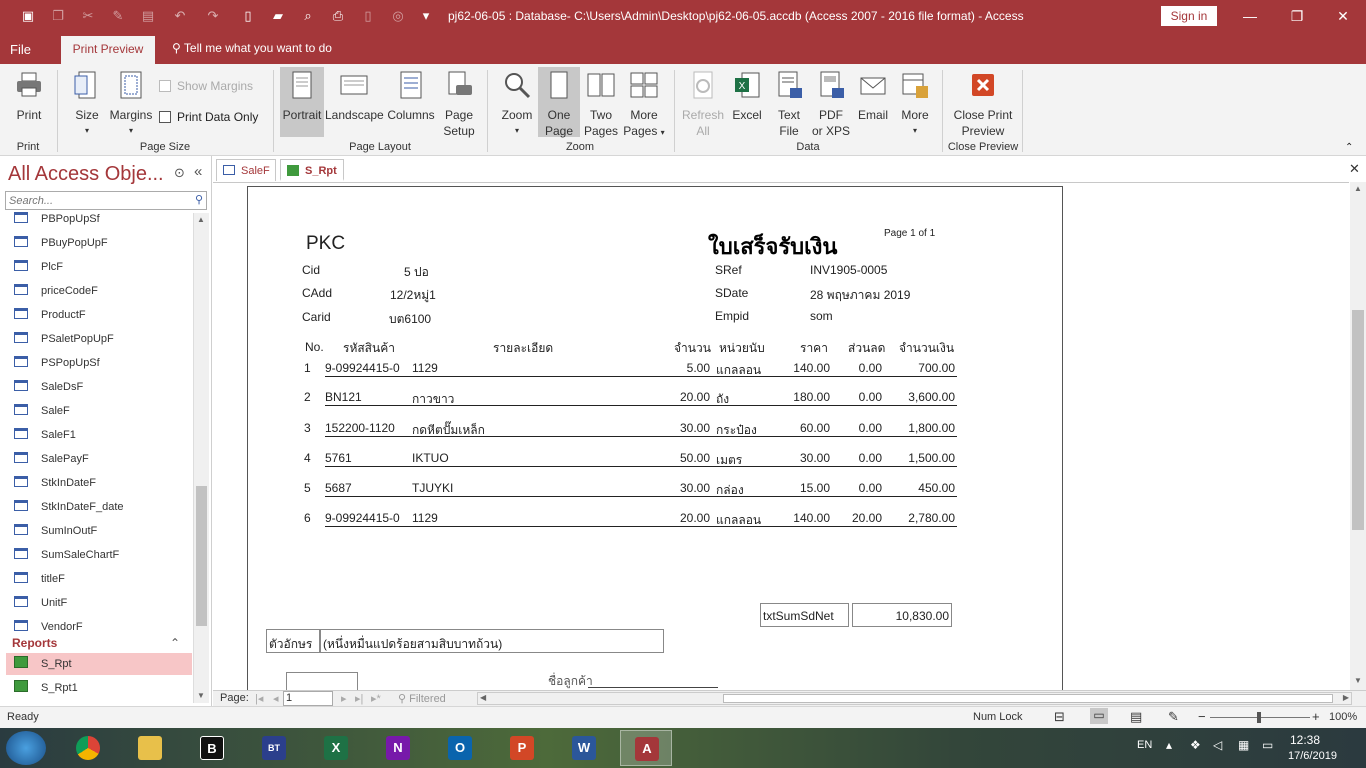  Describe the element at coordinates (1144, 745) in the screenshot. I see `language-indicator: EN` at that location.